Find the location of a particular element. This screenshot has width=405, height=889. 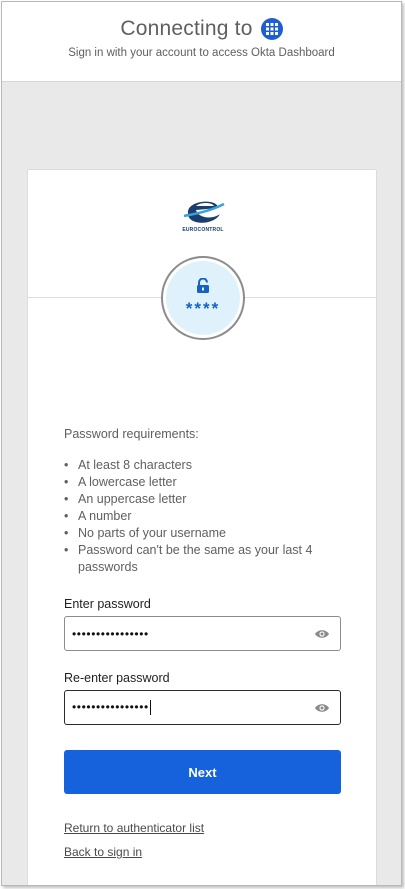

requirement-item: A number is located at coordinates (209, 516).